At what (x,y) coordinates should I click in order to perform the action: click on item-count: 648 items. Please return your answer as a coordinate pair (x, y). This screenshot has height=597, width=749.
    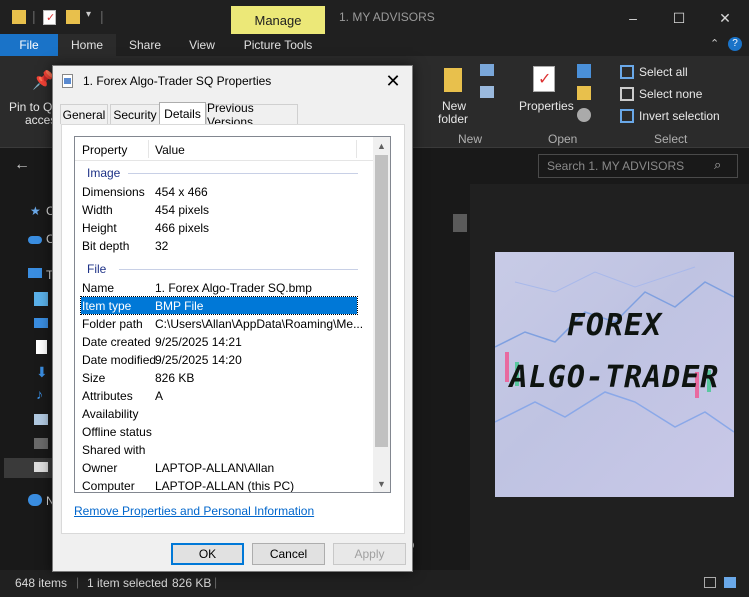
    Looking at the image, I should click on (41, 583).